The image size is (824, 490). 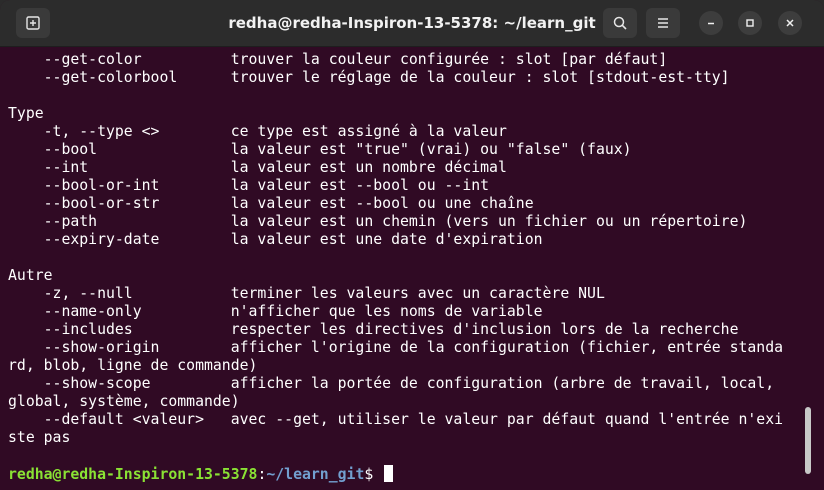 I want to click on maximize-button, so click(x=750, y=23).